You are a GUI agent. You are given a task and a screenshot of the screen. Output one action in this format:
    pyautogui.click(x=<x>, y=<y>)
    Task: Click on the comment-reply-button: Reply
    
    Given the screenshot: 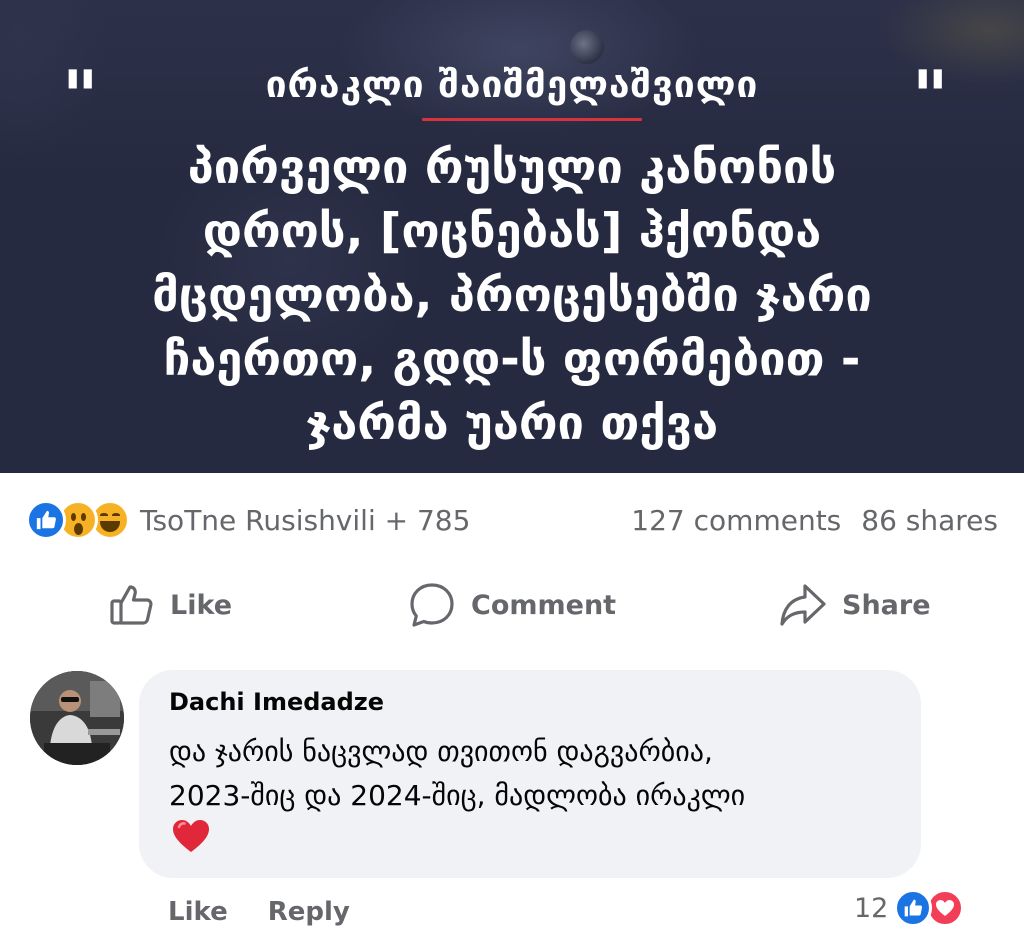 What is the action you would take?
    pyautogui.click(x=309, y=912)
    